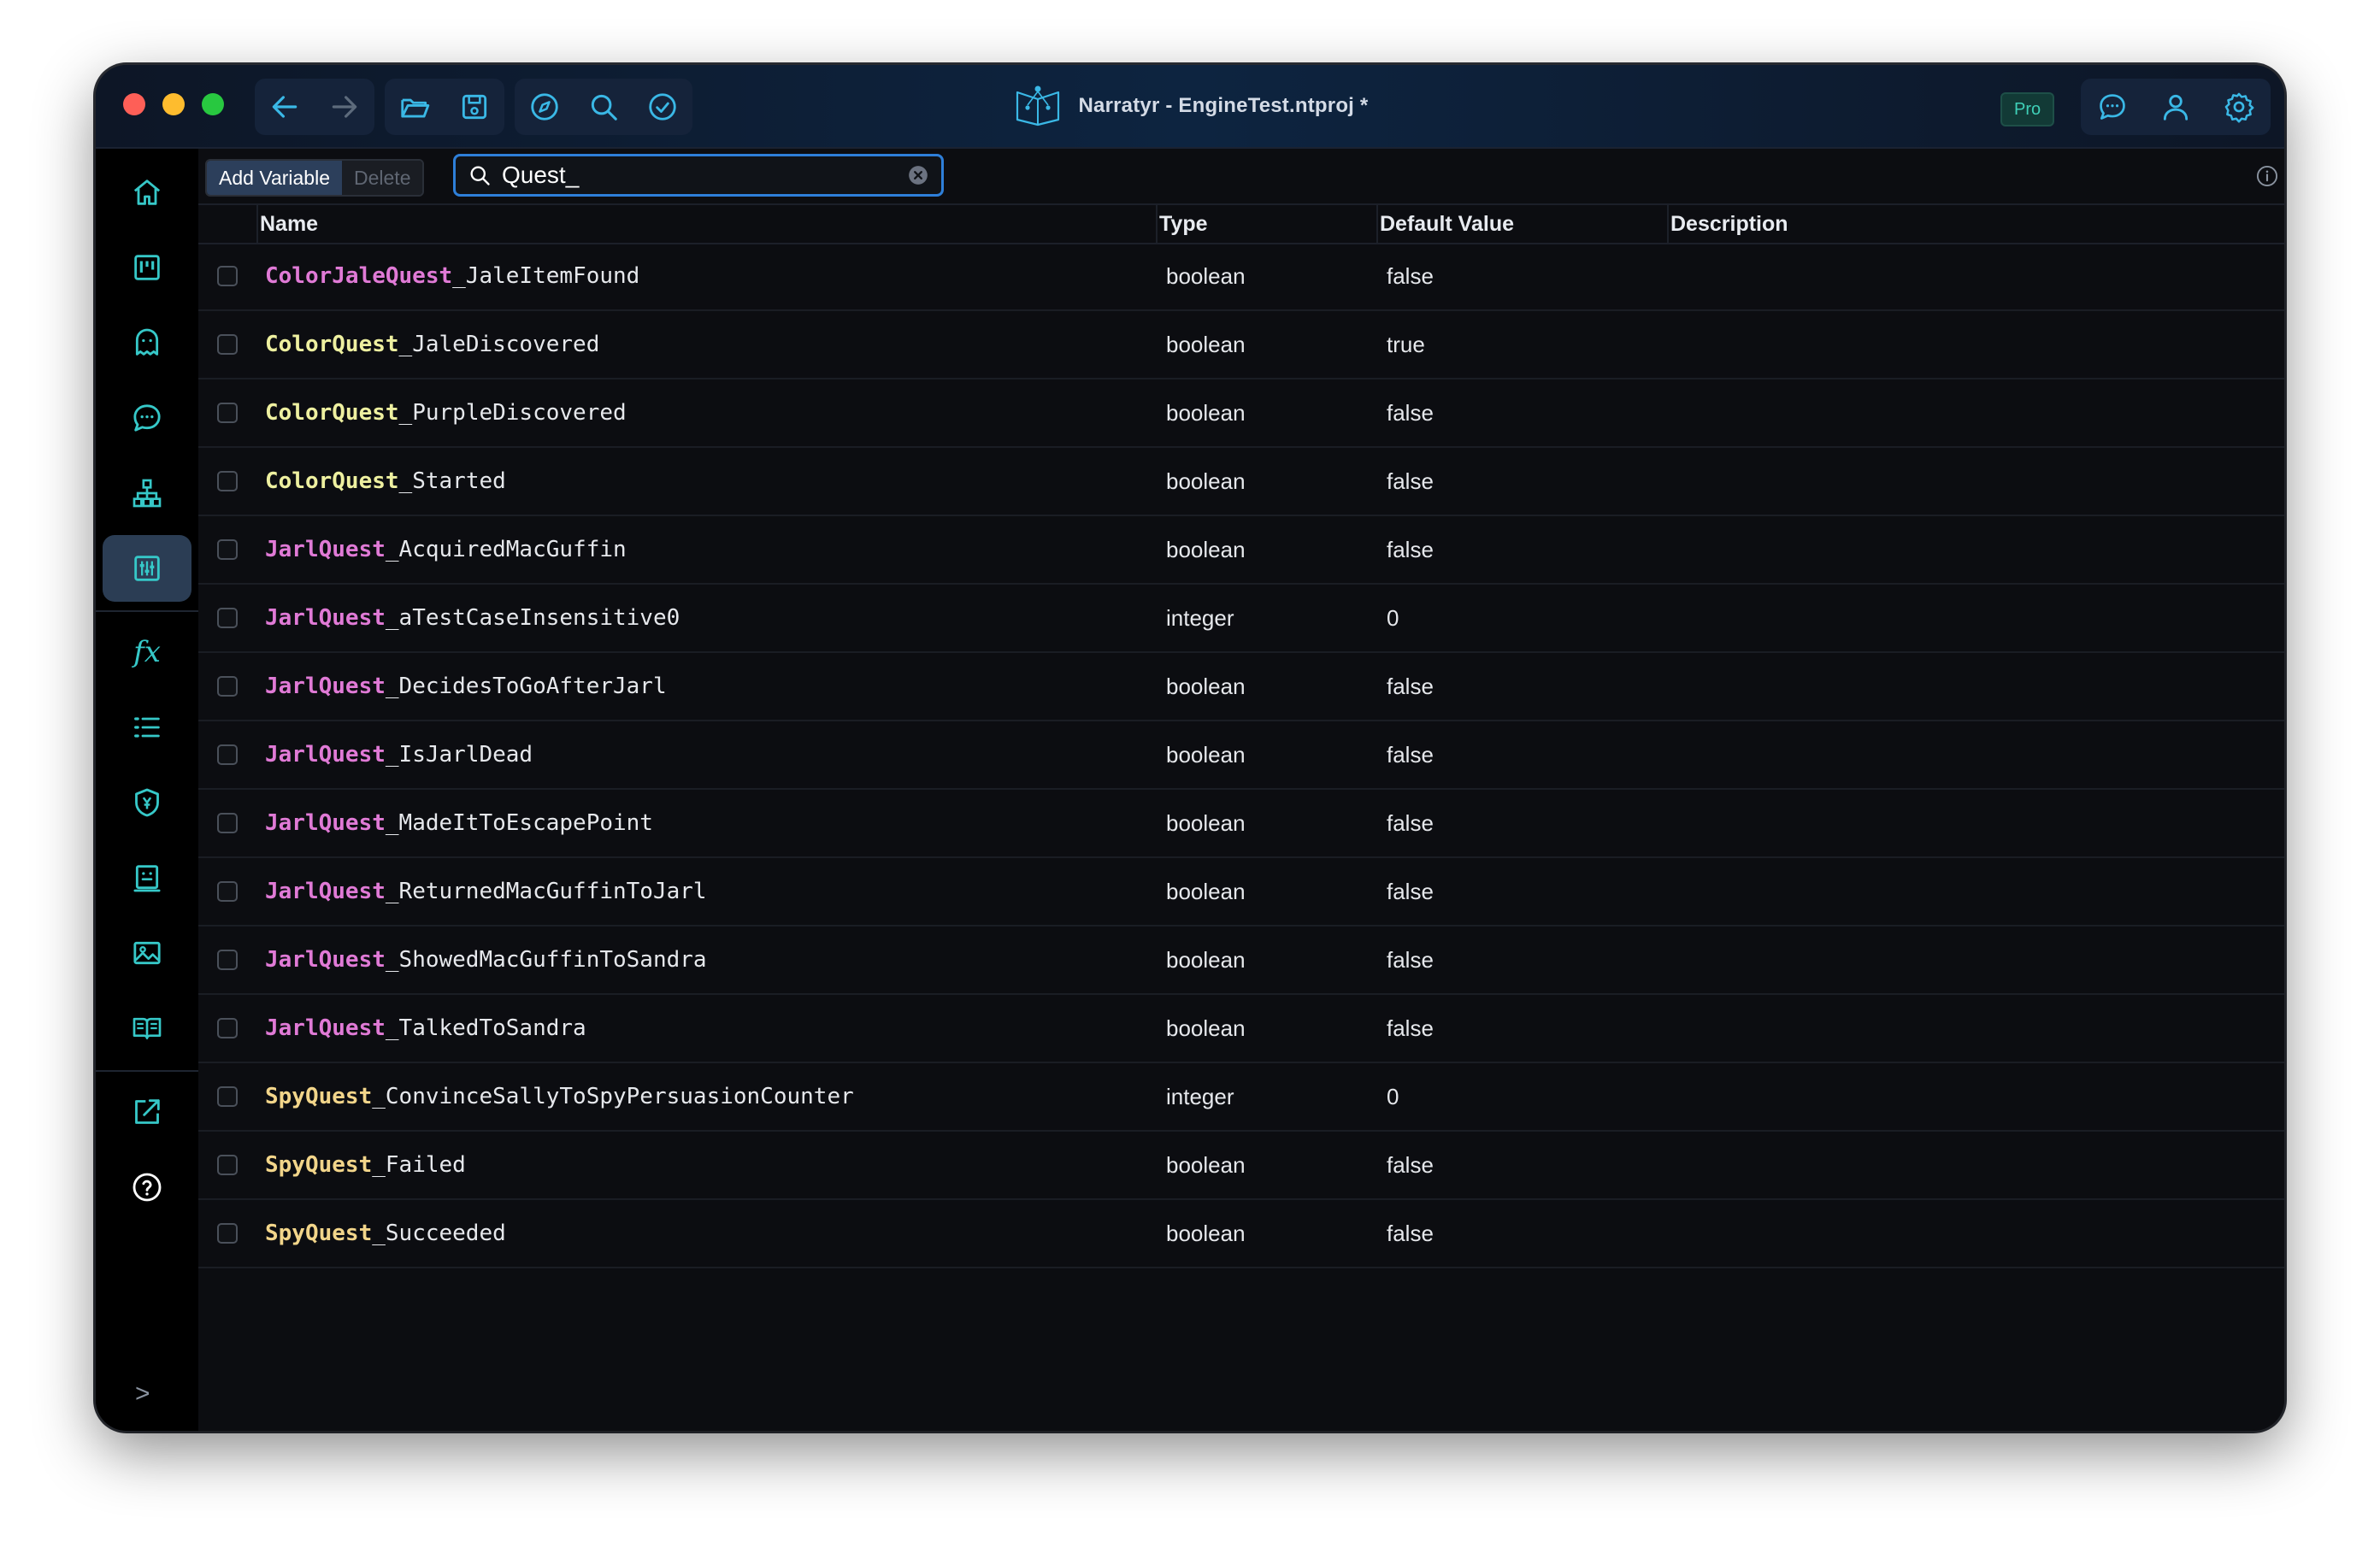  Describe the element at coordinates (147, 568) in the screenshot. I see `sidebar-item-variables` at that location.